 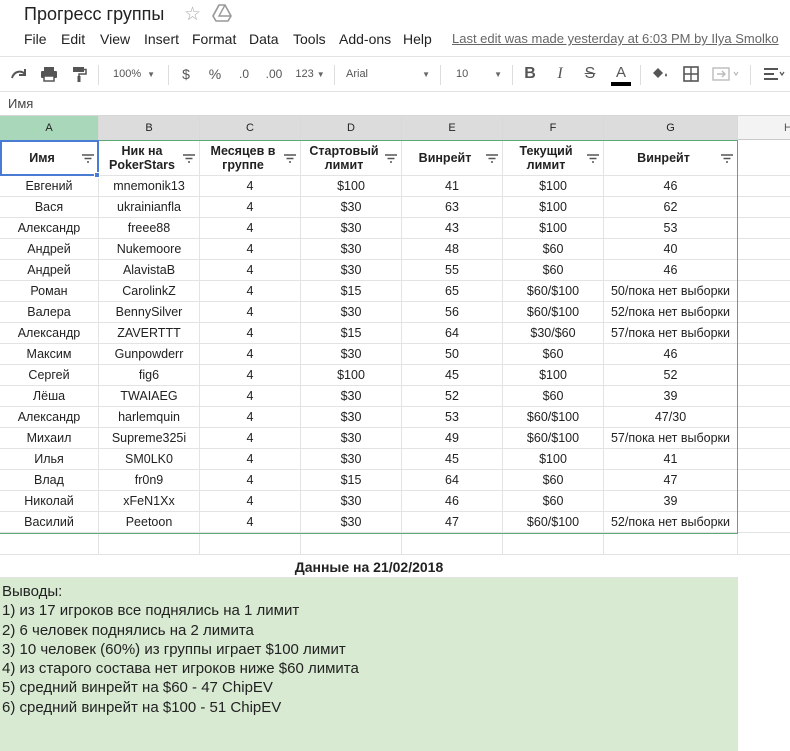 I want to click on font-size-dropdown: 10 ▼, so click(x=479, y=74).